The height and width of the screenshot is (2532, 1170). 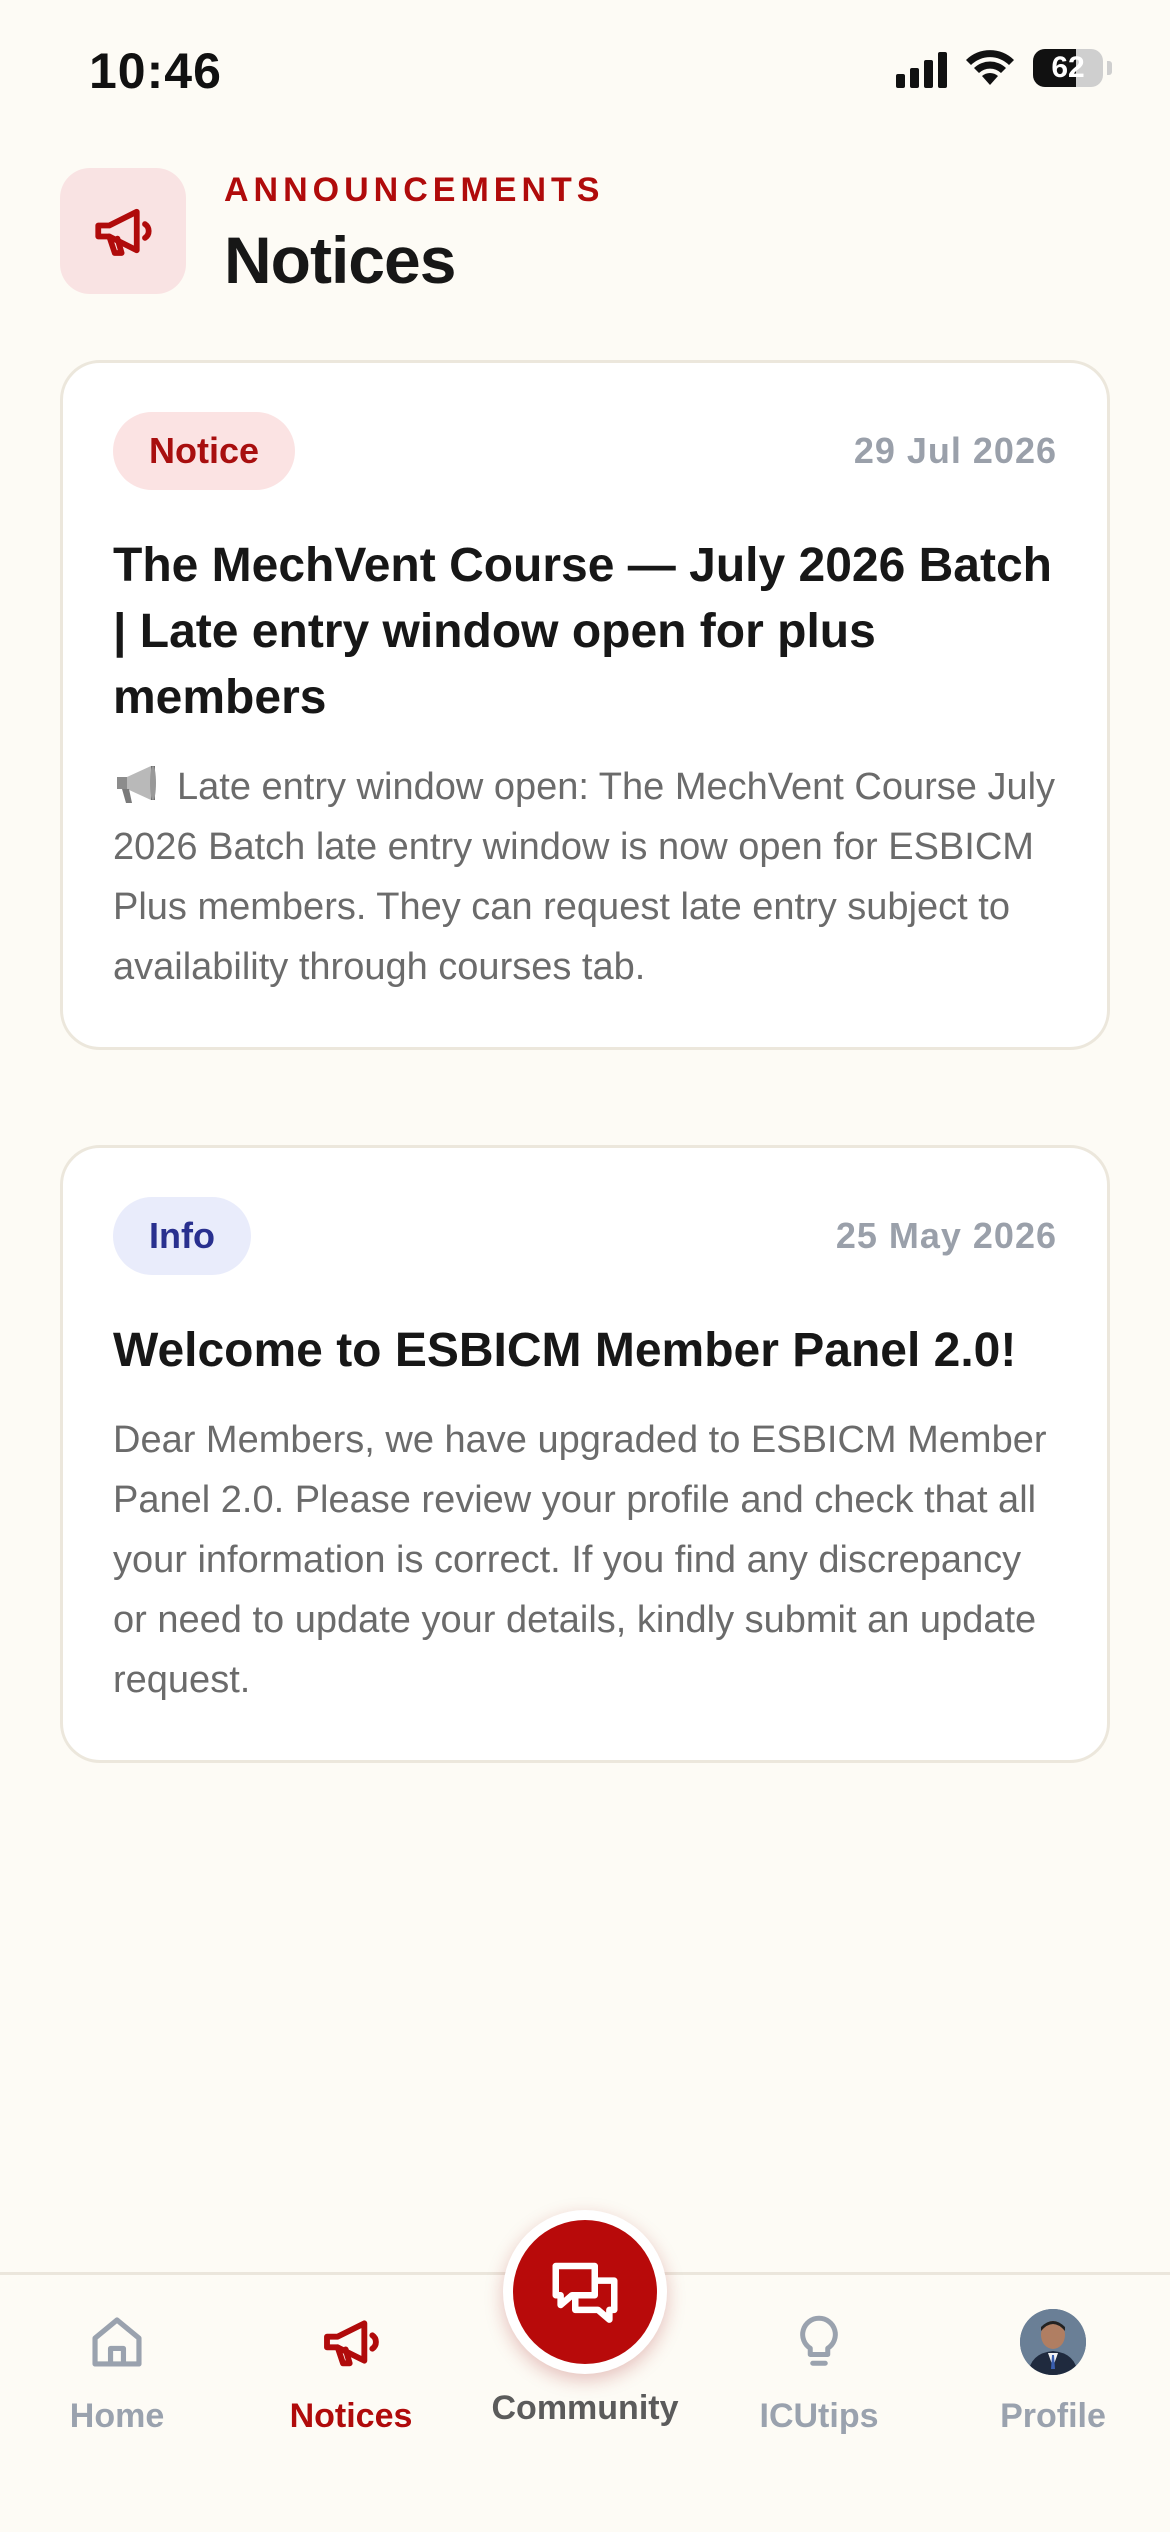 I want to click on page-header: ANNOUNCEMENTS Notices, so click(x=332, y=231).